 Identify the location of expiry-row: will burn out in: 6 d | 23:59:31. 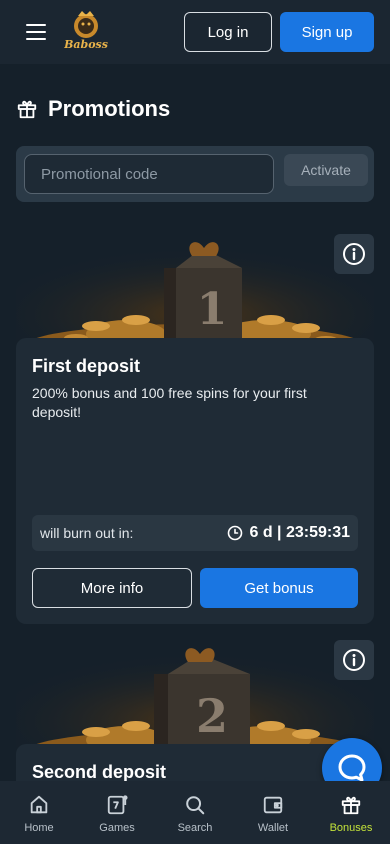
(195, 533).